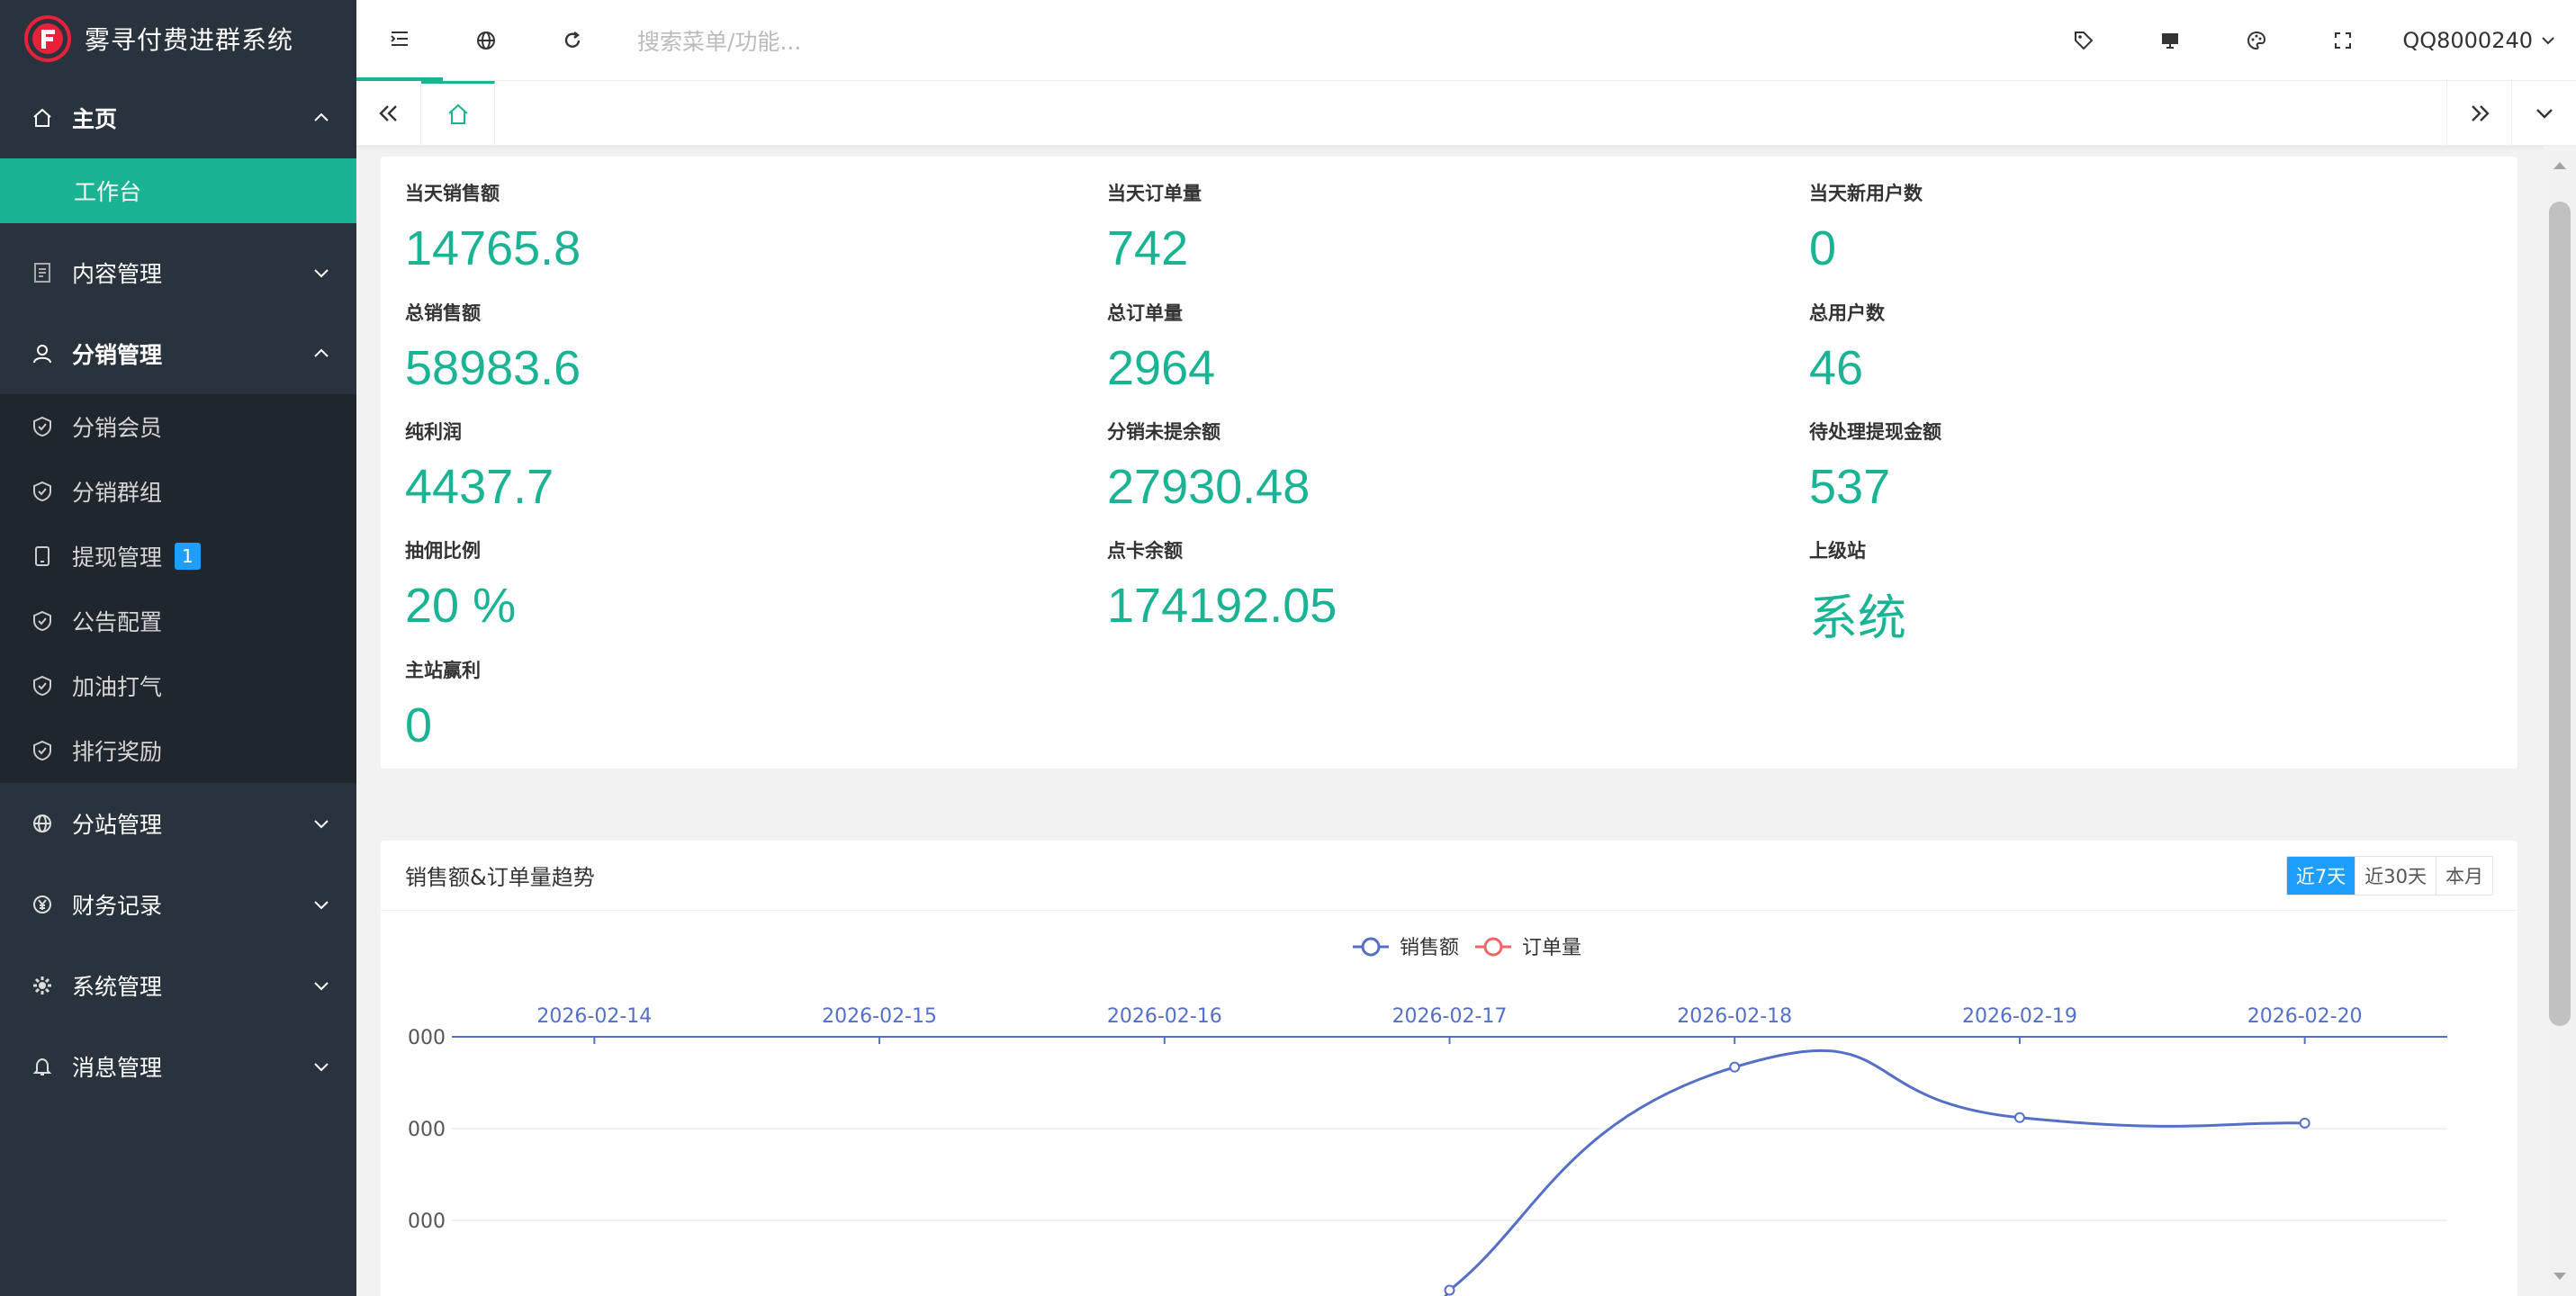 The image size is (2576, 1296). What do you see at coordinates (443, 670) in the screenshot?
I see `stat-label: 主站赢利` at bounding box center [443, 670].